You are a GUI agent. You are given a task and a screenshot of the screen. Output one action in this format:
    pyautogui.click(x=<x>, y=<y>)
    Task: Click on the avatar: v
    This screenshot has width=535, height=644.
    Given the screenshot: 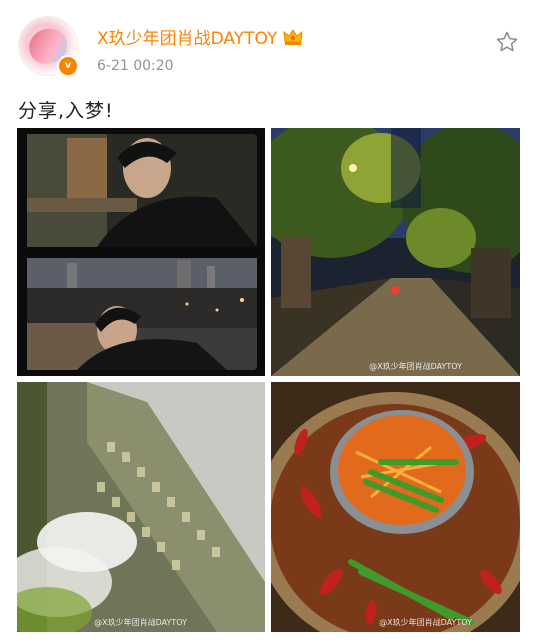 What is the action you would take?
    pyautogui.click(x=48, y=46)
    